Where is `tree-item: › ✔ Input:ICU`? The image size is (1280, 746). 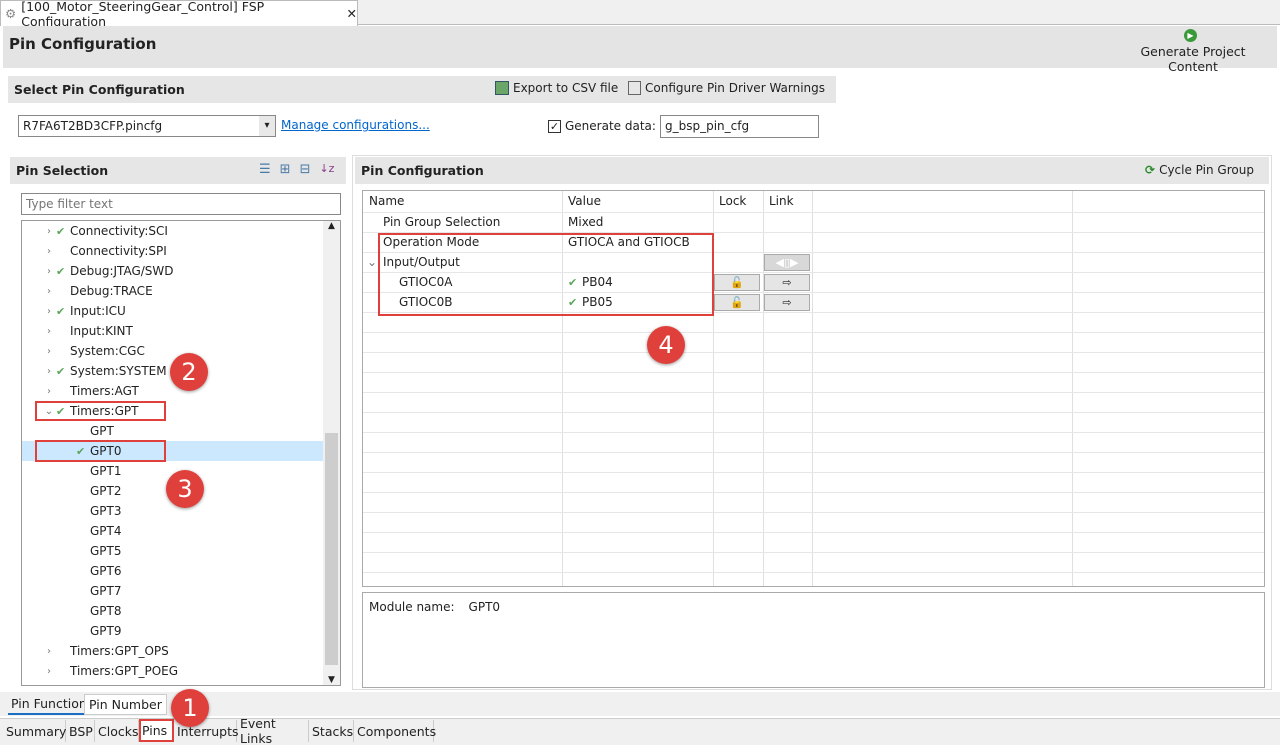
tree-item: › ✔ Input:ICU is located at coordinates (173, 311).